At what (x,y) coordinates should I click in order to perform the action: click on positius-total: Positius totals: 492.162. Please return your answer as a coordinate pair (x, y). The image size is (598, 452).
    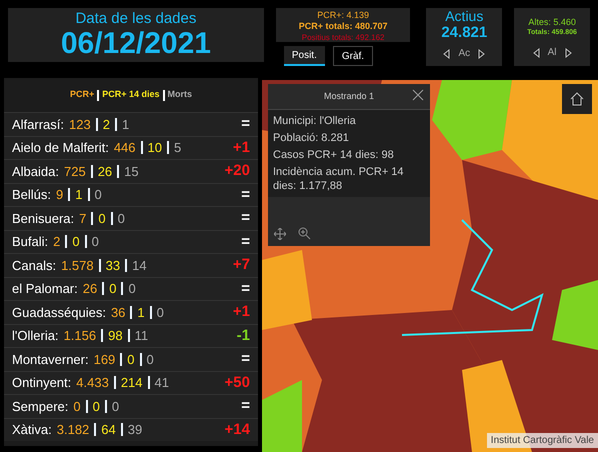
    Looking at the image, I should click on (343, 37).